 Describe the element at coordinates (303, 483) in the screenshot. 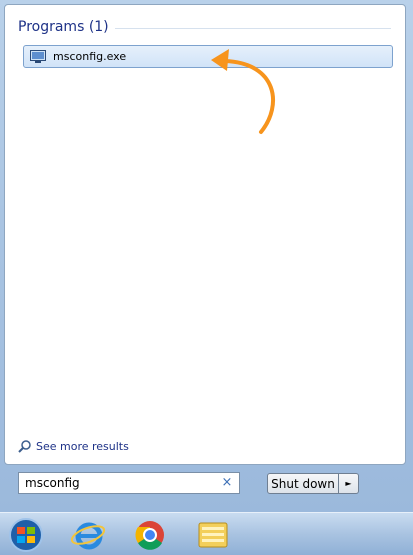

I see `shutdown-button: Shut down` at that location.